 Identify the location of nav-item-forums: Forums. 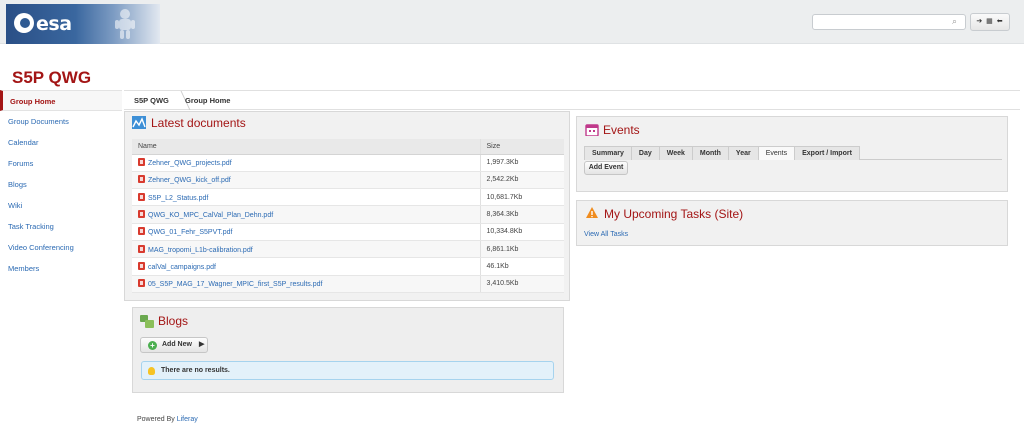
(61, 163).